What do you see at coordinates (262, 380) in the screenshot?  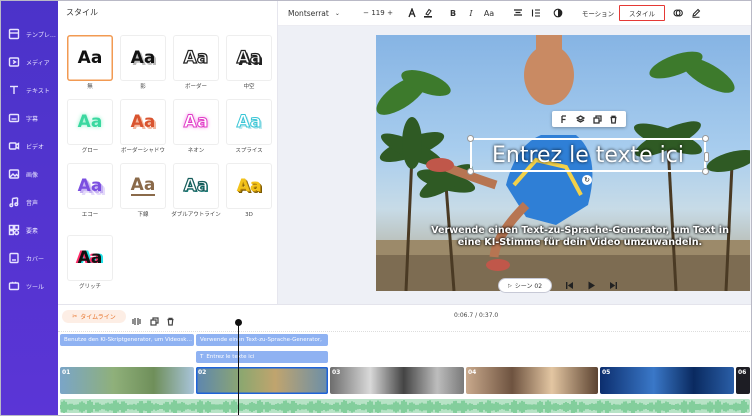 I see `video-clip-selected: 02` at bounding box center [262, 380].